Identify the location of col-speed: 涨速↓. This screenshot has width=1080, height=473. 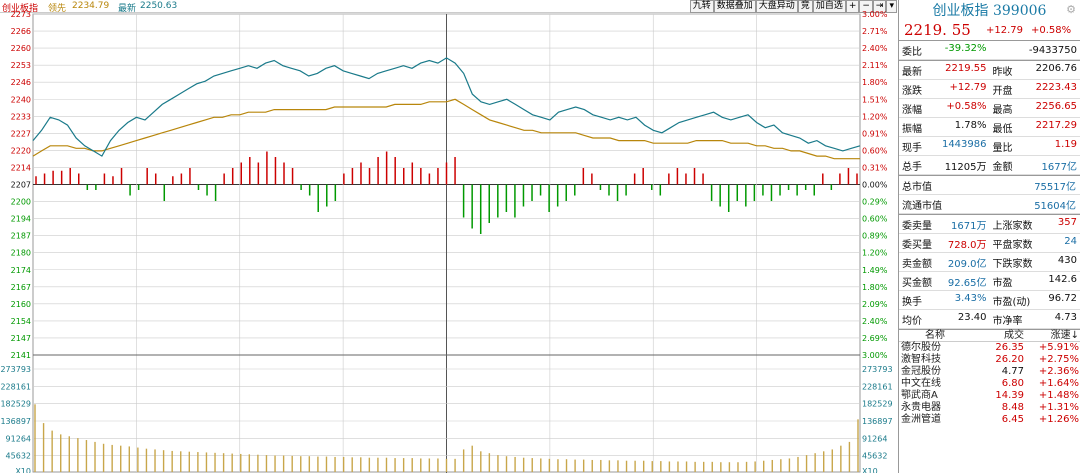
(1051, 335).